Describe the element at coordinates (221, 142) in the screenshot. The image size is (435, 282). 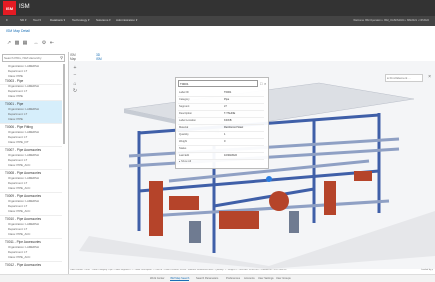
I see `property-row: Weight 0` at that location.